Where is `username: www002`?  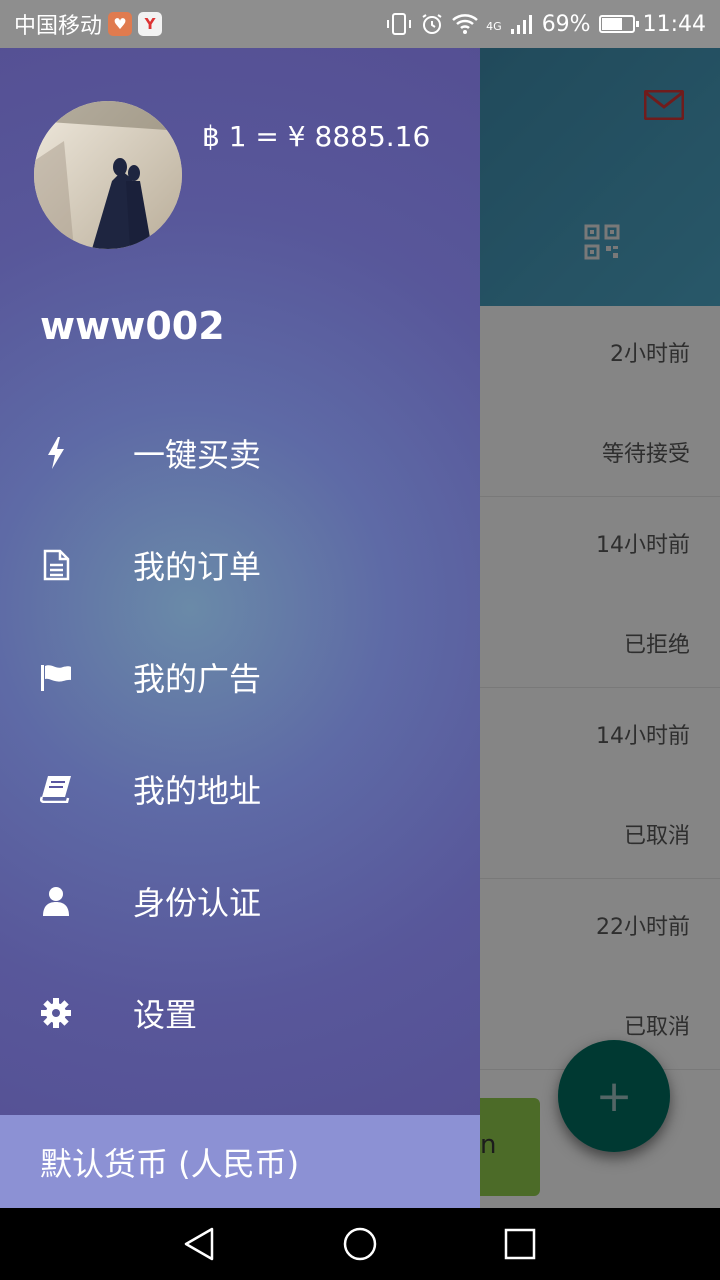
username: www002 is located at coordinates (132, 326).